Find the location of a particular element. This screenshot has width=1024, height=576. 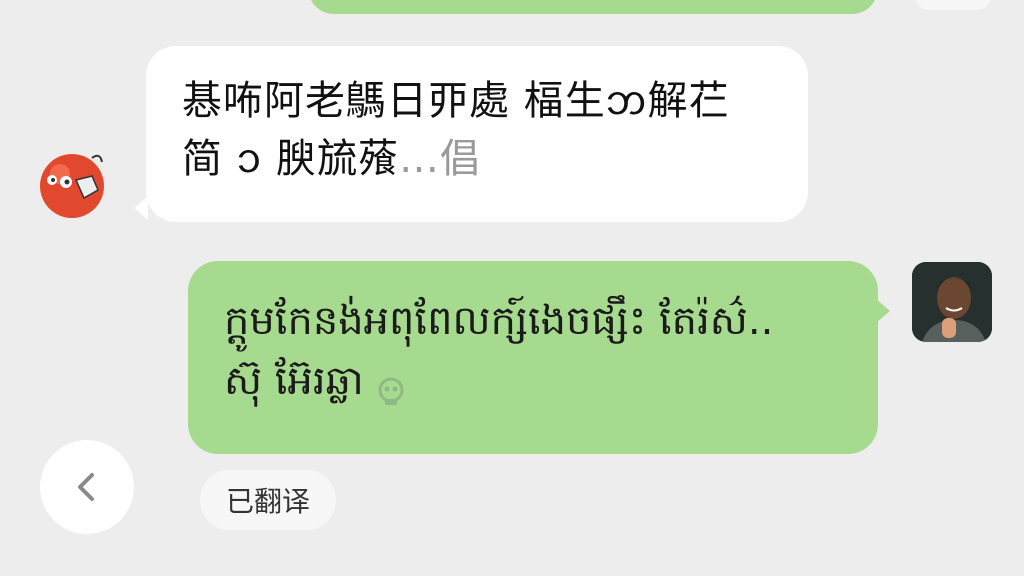

person-photo-icon is located at coordinates (952, 302).